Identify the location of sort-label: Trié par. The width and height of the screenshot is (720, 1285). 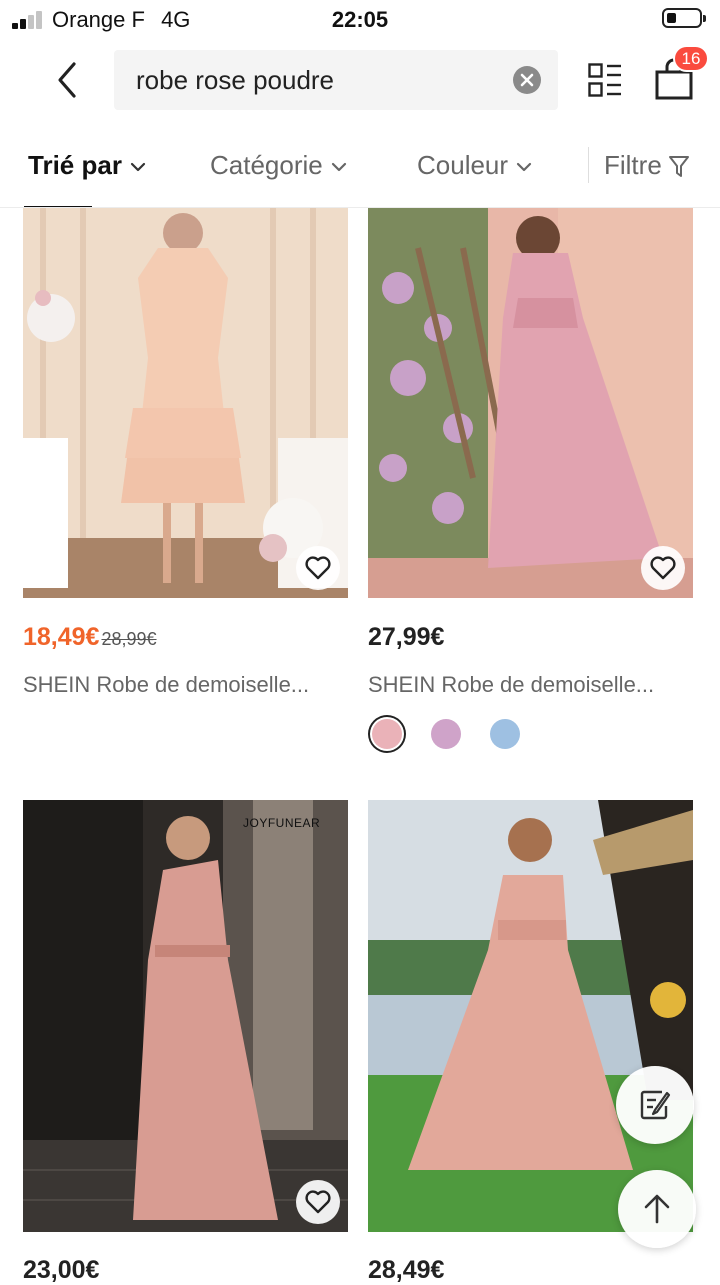
(75, 165).